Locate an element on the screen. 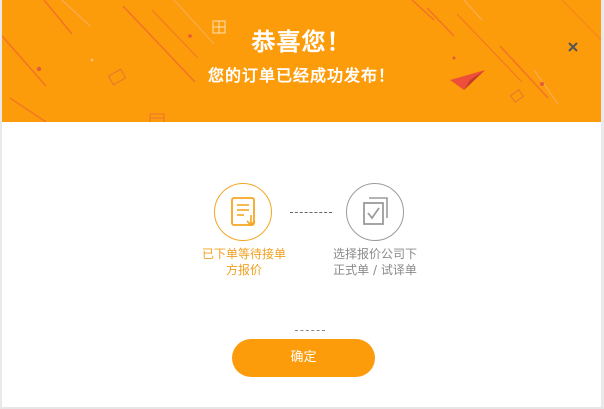  step-order-placed-label-line1: 已下单等待接单 is located at coordinates (243, 254).